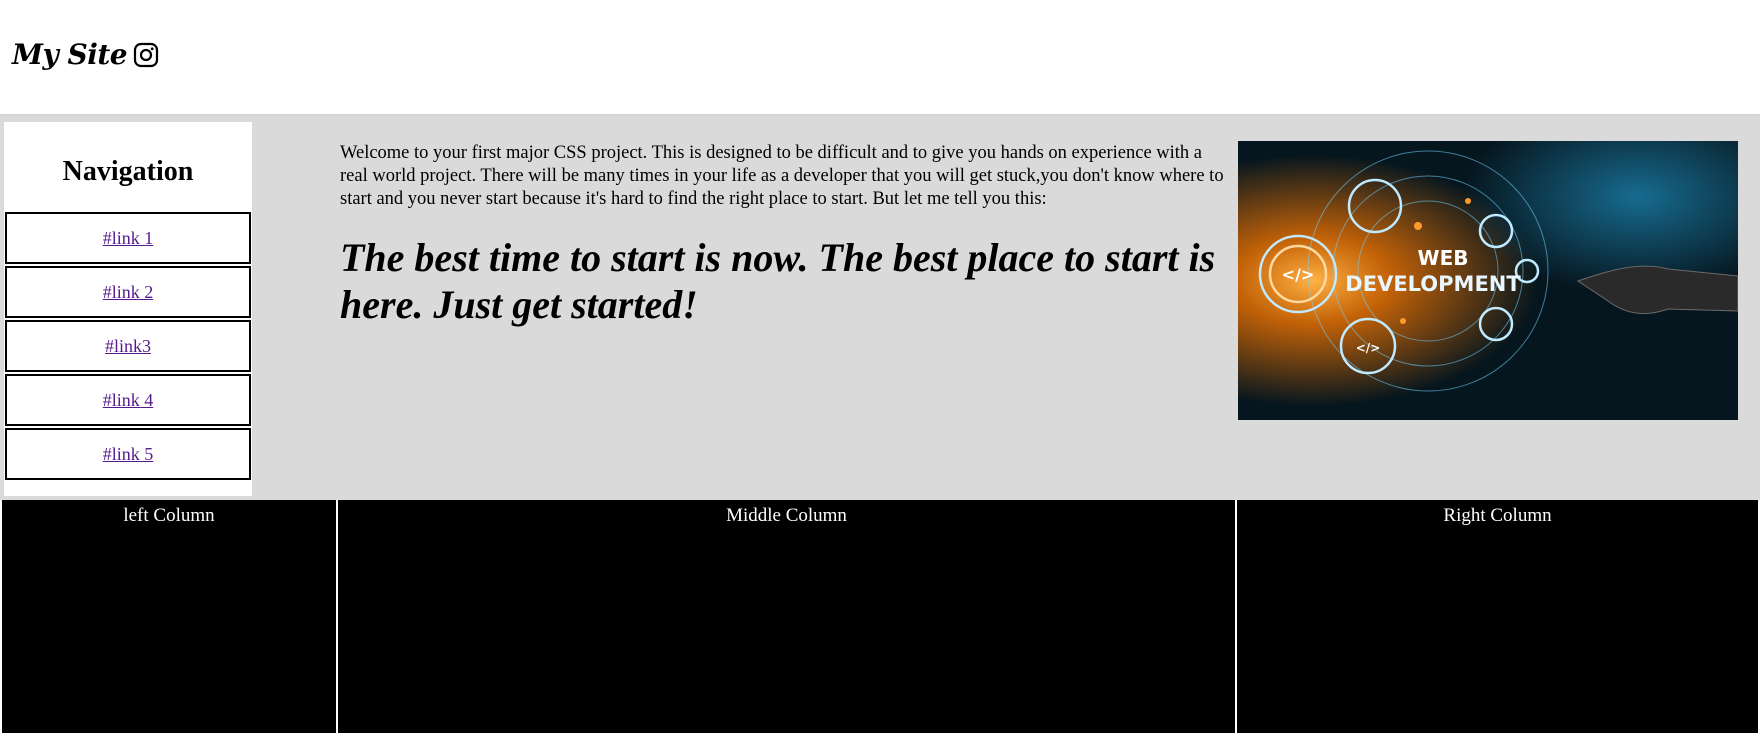 The height and width of the screenshot is (733, 1760). Describe the element at coordinates (128, 292) in the screenshot. I see `nav-link-2: #link 2` at that location.